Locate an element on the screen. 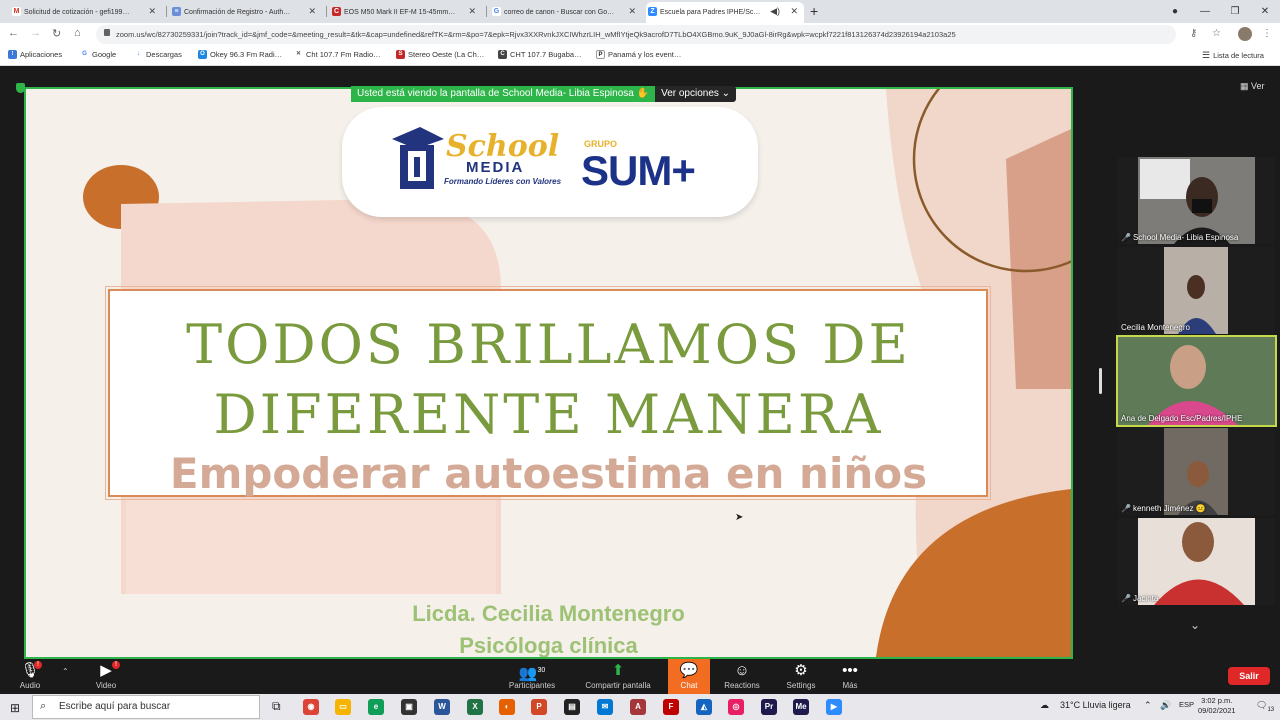 The width and height of the screenshot is (1280, 720). chat-label: Chat is located at coordinates (689, 685).